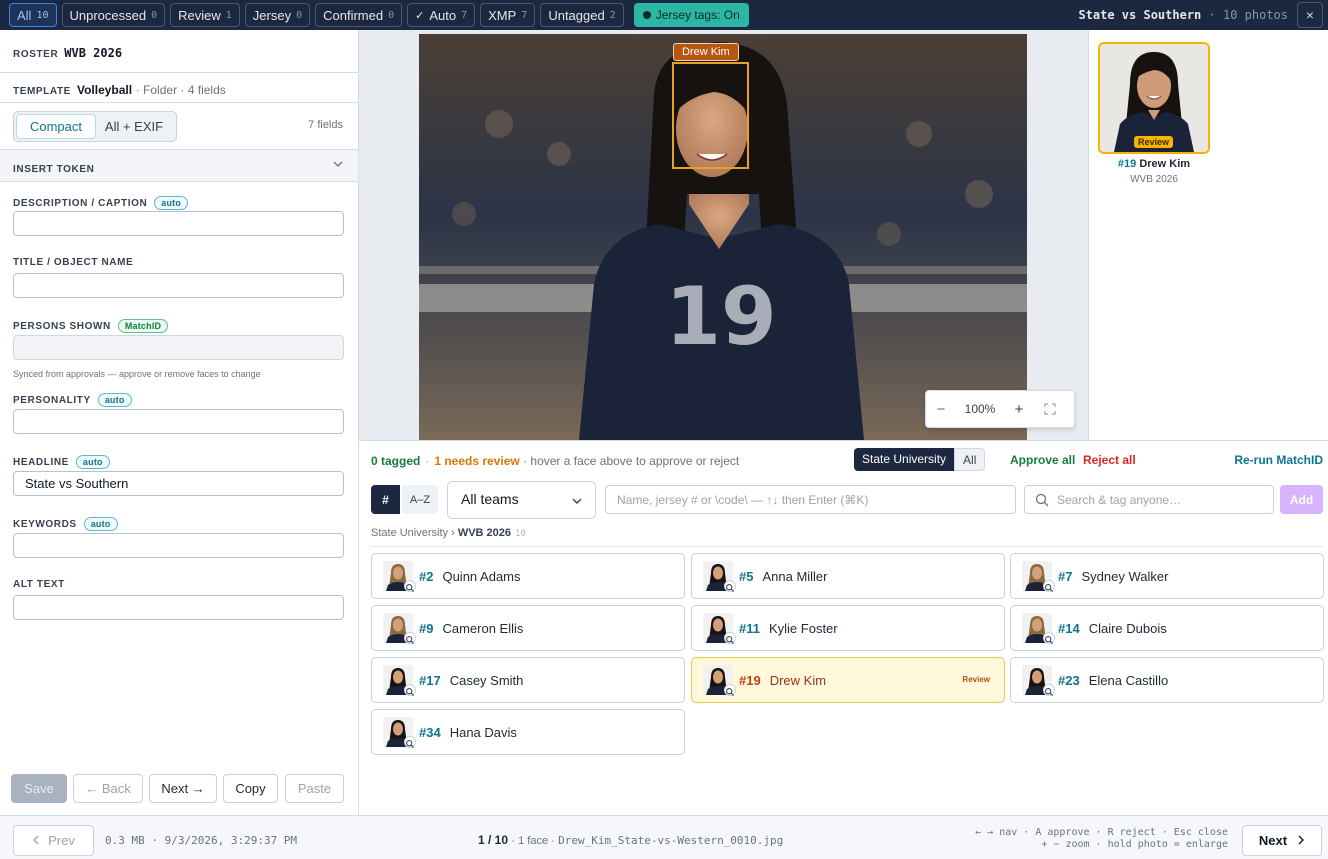 Image resolution: width=1328 pixels, height=859 pixels. I want to click on field-input-alt-text, so click(178, 607).